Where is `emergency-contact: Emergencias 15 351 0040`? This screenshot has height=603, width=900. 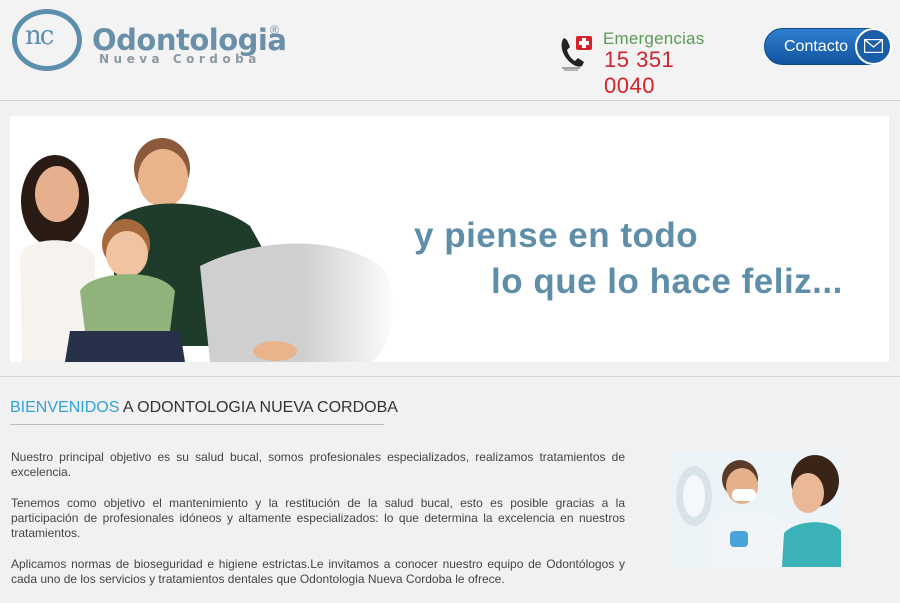 emergency-contact: Emergencias 15 351 0040 is located at coordinates (643, 63).